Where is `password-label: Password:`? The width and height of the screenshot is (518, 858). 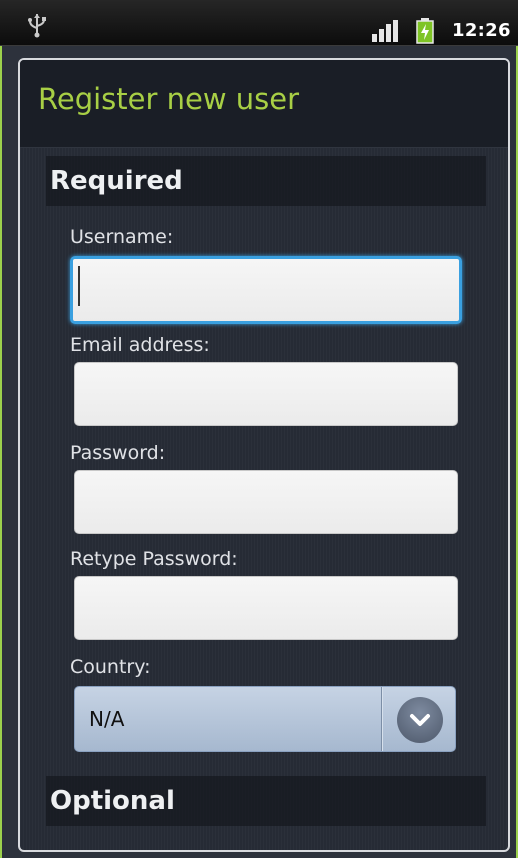 password-label: Password: is located at coordinates (118, 453).